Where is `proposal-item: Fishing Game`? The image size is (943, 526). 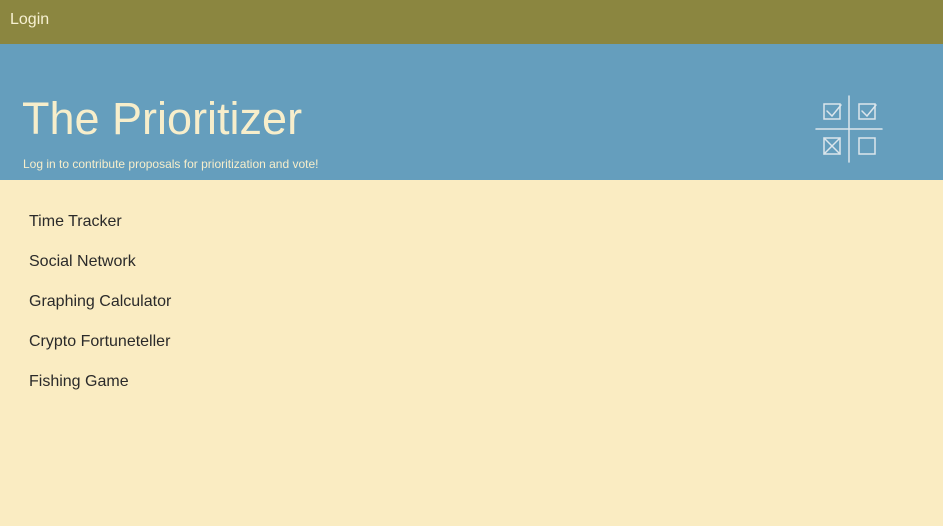 proposal-item: Fishing Game is located at coordinates (100, 393).